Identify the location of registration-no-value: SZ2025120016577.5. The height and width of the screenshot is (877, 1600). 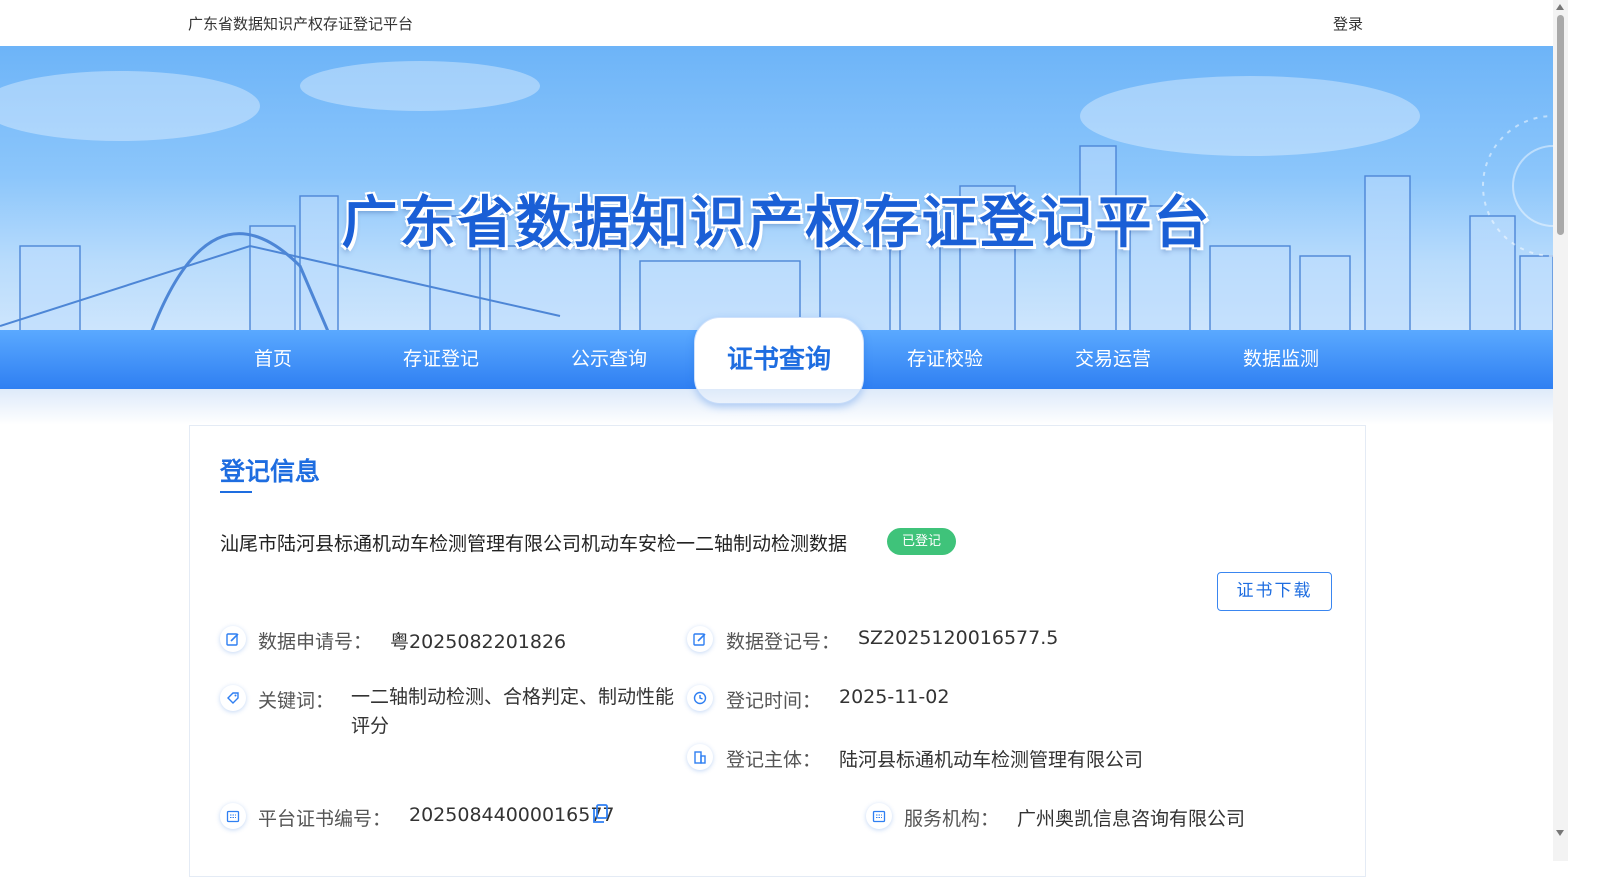
(958, 638).